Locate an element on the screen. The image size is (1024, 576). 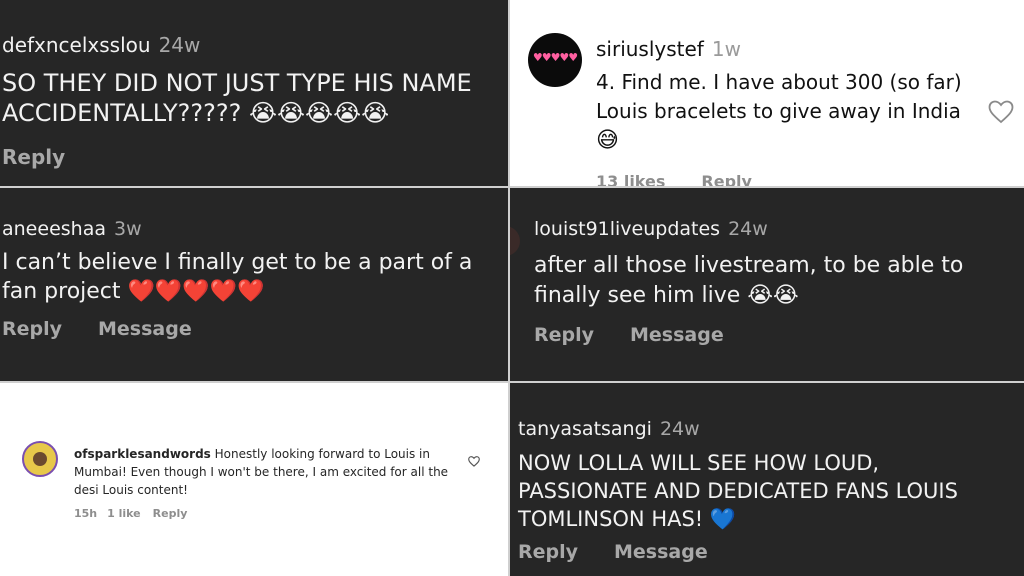
comment-header: tanyasatsangi 24w is located at coordinates (609, 429).